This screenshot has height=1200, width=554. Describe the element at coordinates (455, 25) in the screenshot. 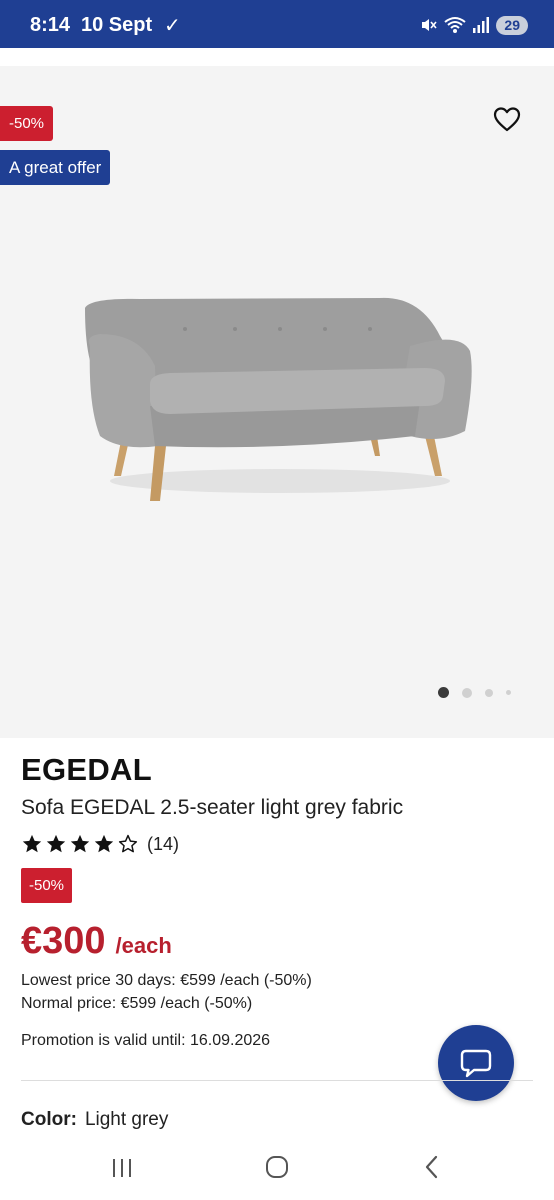

I see `wifi-icon` at that location.